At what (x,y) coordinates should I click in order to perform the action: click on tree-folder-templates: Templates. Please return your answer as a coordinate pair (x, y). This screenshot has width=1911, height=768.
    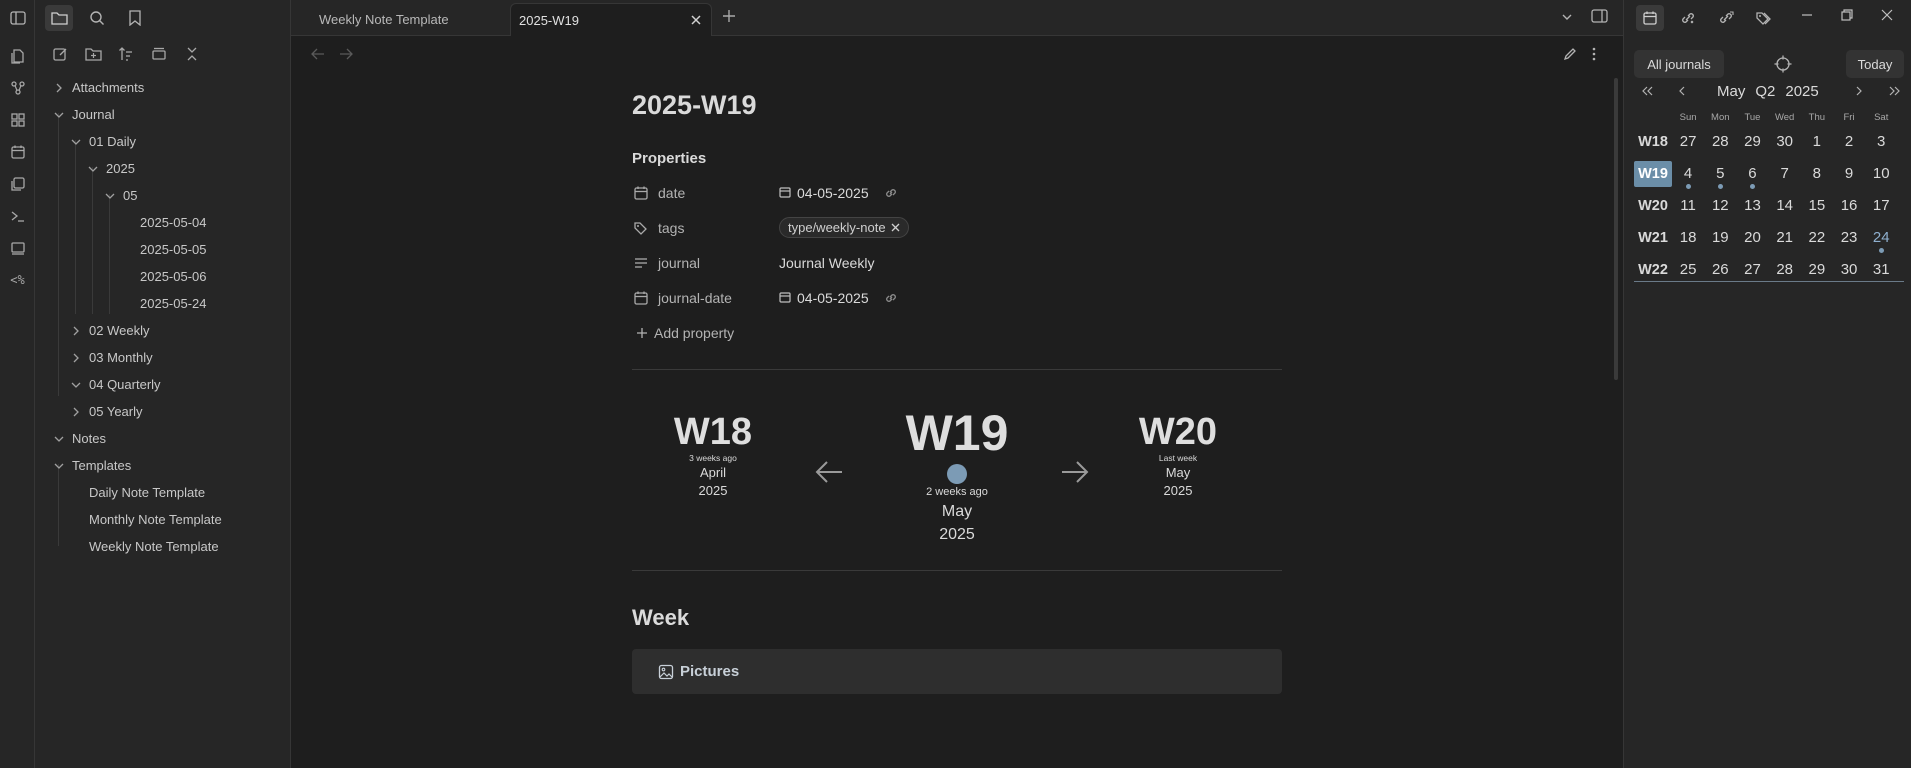
    Looking at the image, I should click on (162, 465).